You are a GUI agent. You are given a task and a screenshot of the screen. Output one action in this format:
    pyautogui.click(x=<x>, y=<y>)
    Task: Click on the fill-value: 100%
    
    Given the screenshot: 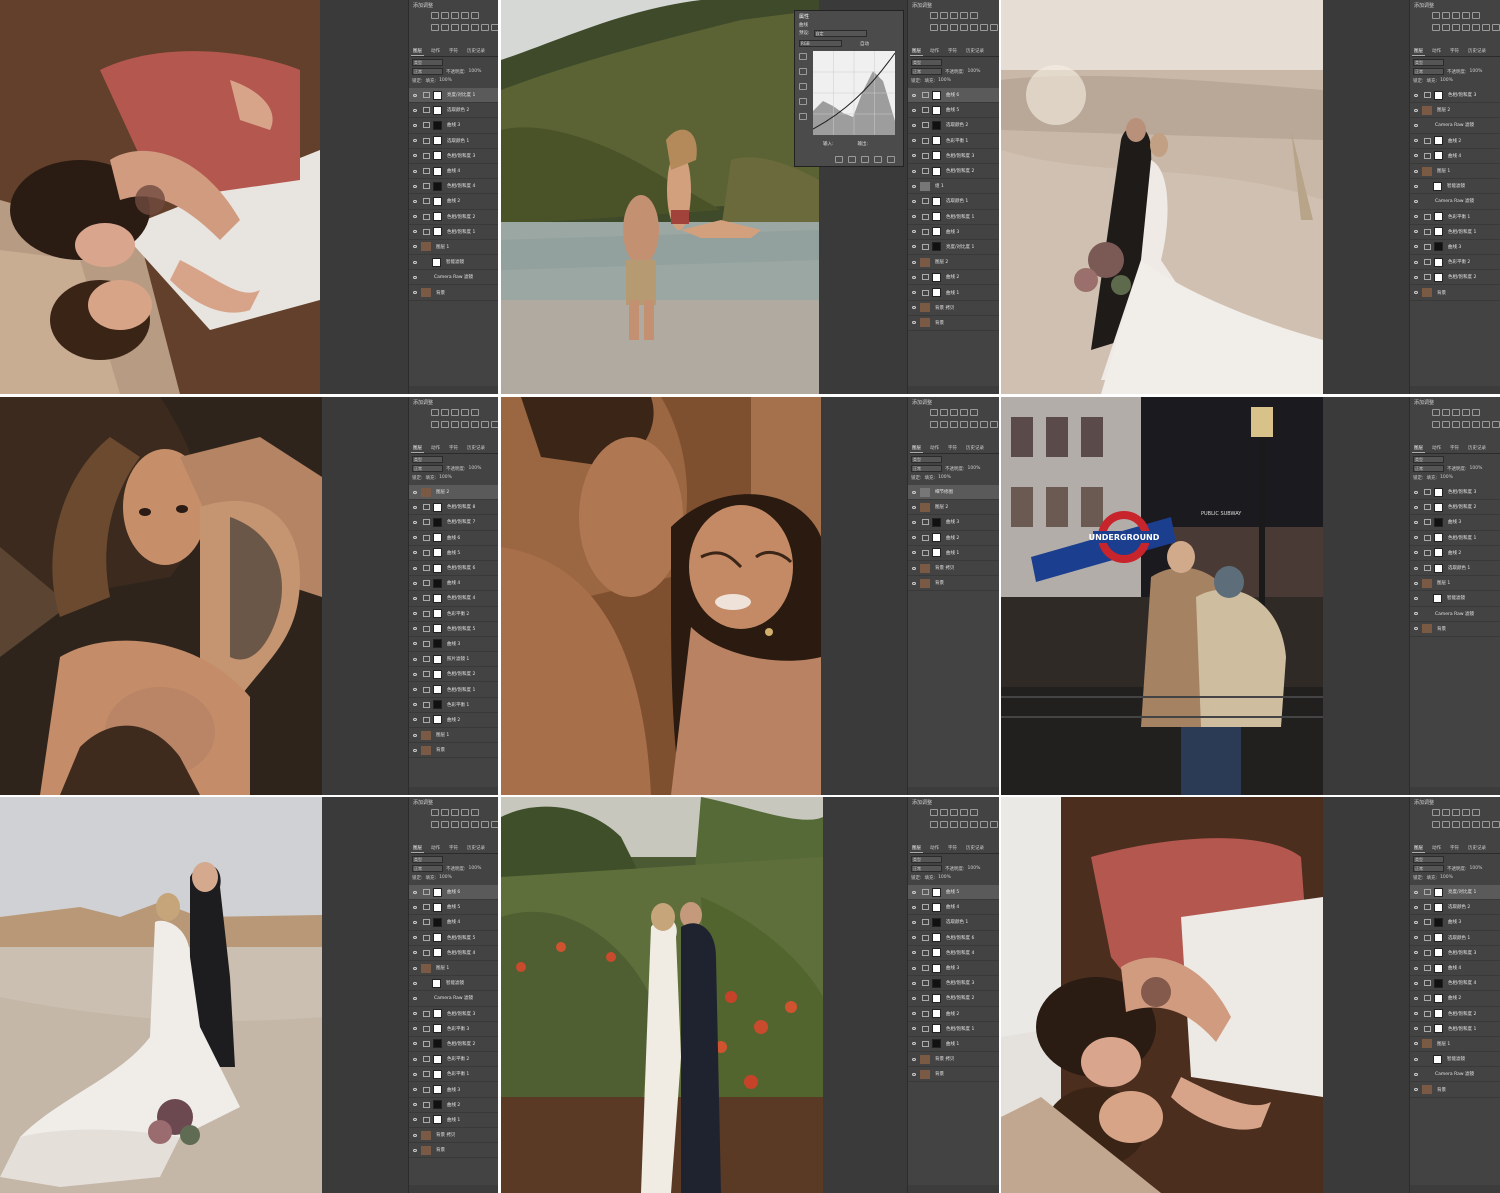 What is the action you would take?
    pyautogui.click(x=944, y=477)
    